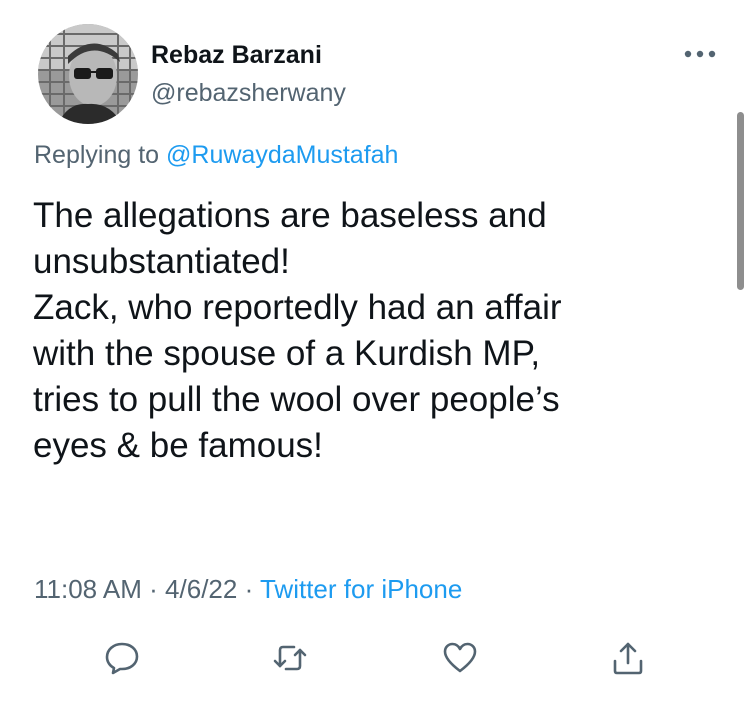  I want to click on tweet-text-line: eyes & be famous!, so click(178, 445).